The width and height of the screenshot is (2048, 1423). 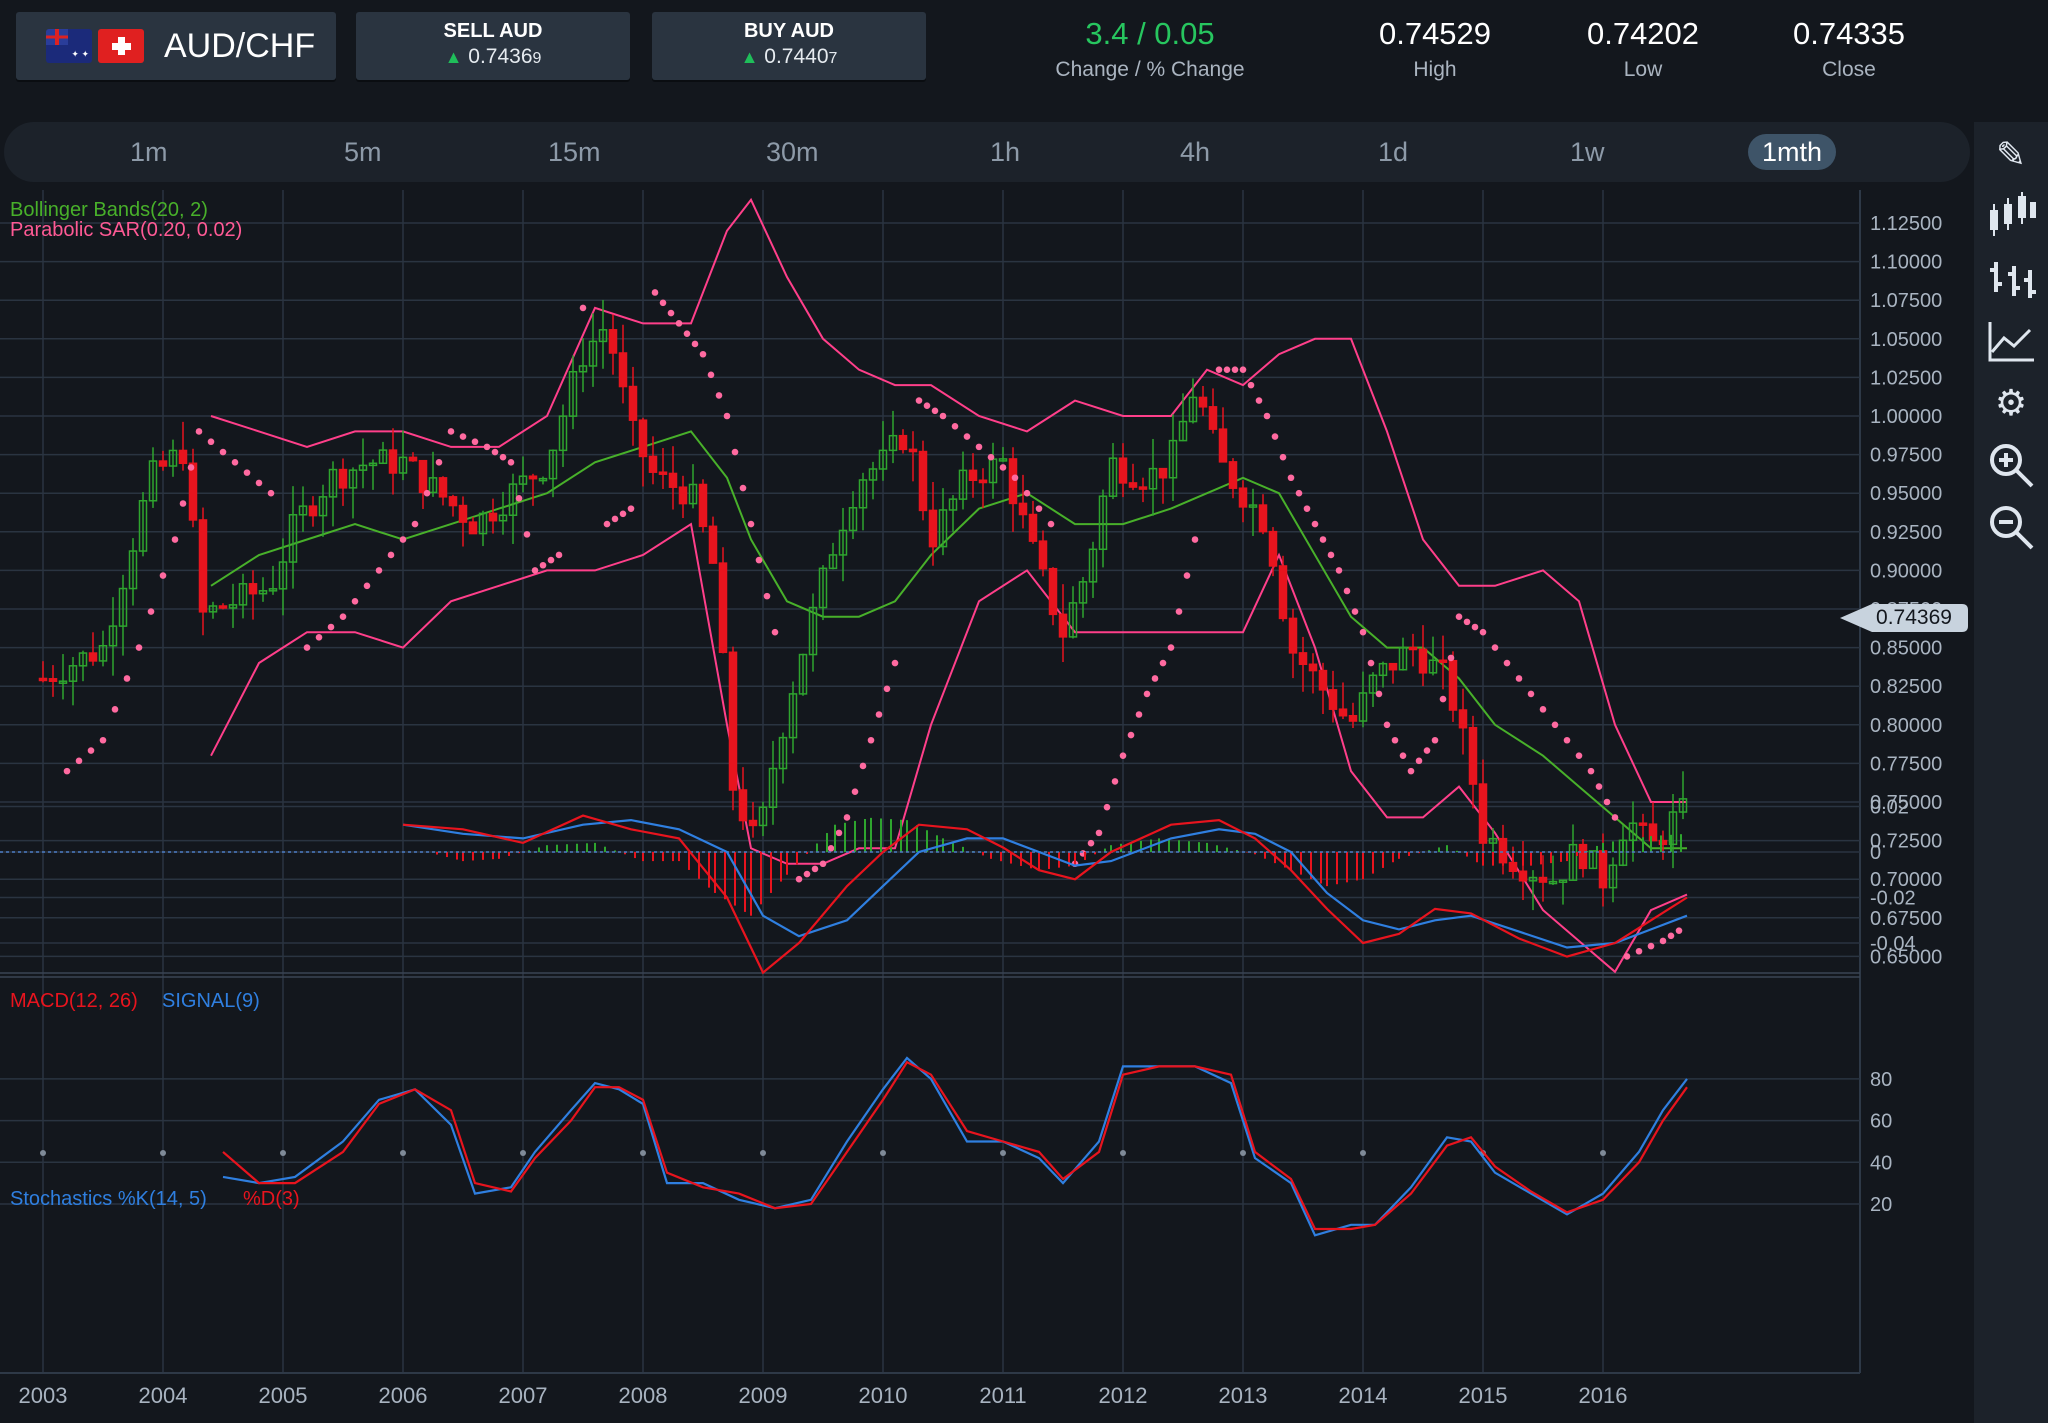 I want to click on tab-1d: 1d, so click(x=1393, y=152).